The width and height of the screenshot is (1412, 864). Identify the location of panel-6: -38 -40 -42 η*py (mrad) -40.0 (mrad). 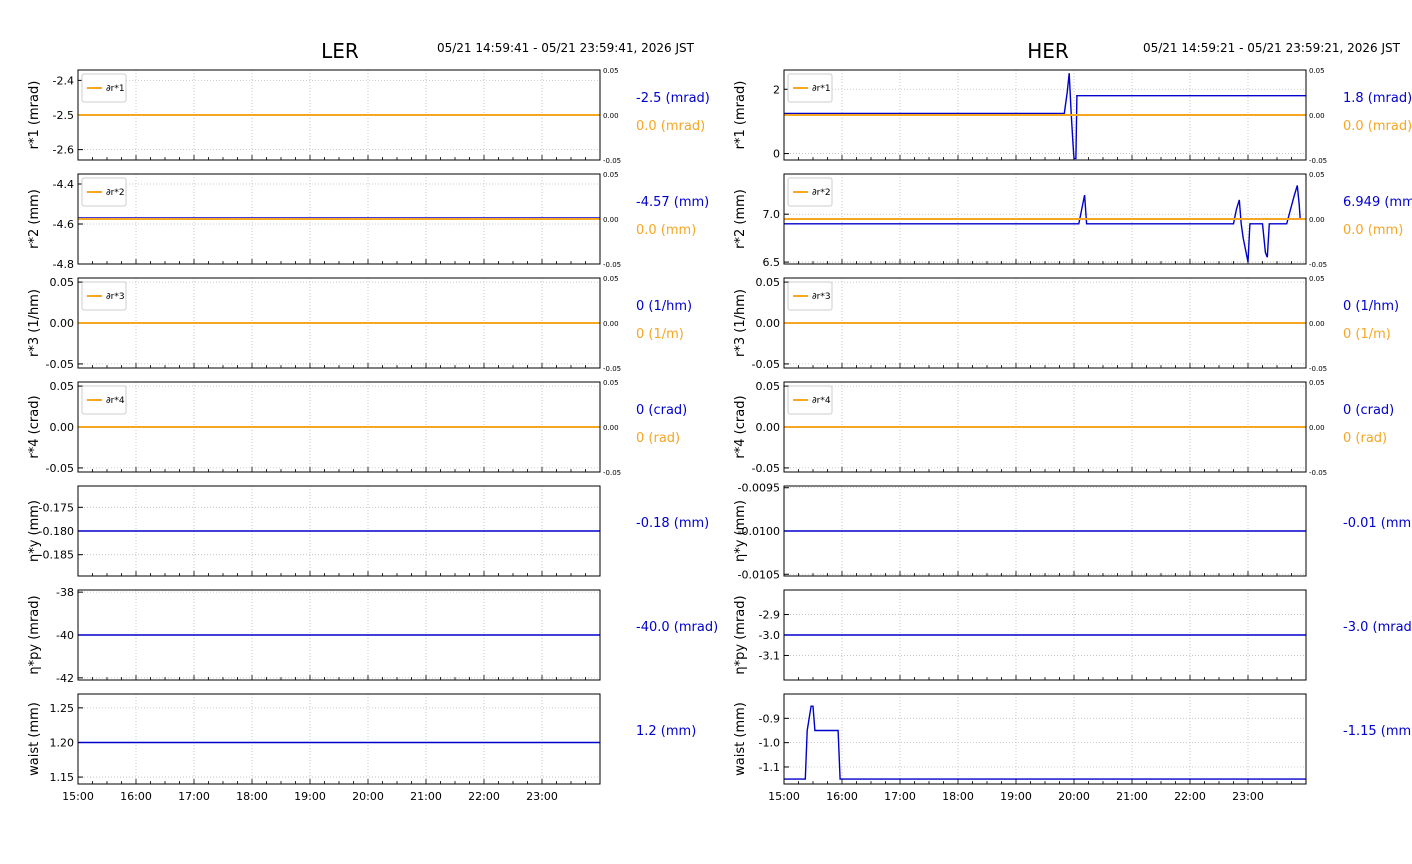
(372, 635).